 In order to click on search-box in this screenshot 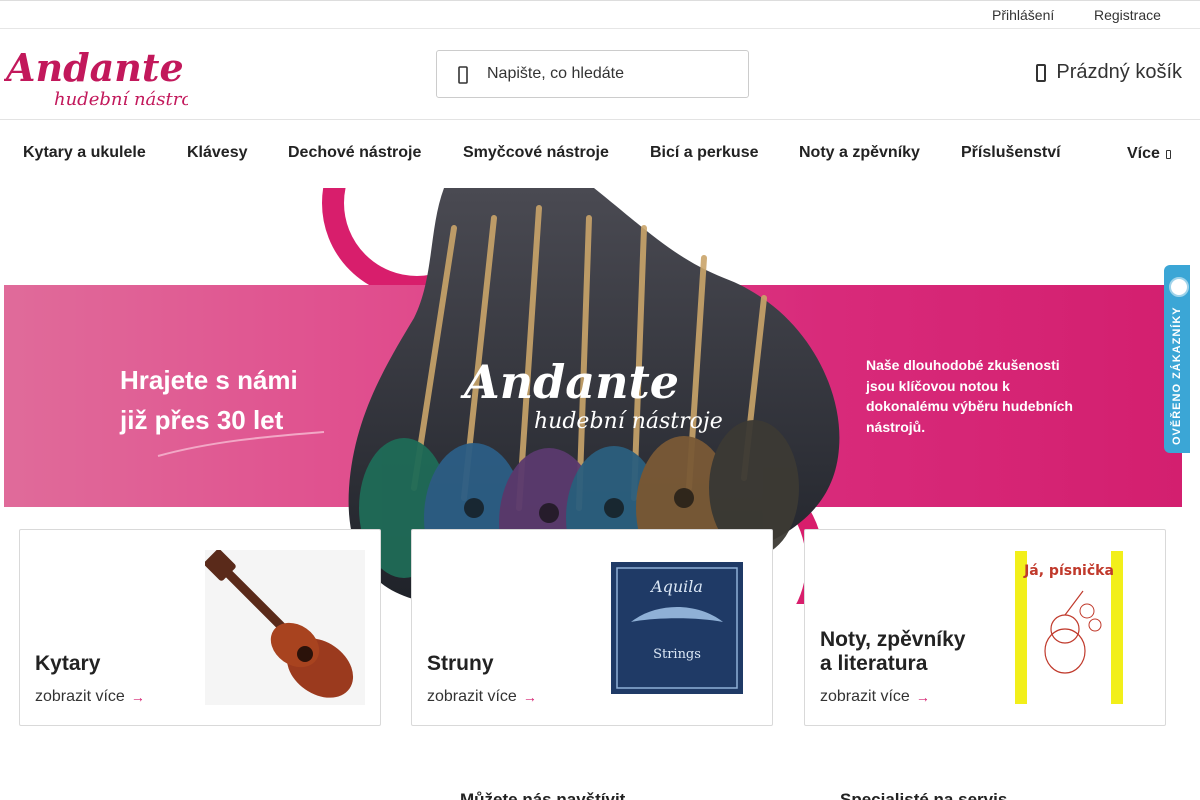, I will do `click(592, 74)`.